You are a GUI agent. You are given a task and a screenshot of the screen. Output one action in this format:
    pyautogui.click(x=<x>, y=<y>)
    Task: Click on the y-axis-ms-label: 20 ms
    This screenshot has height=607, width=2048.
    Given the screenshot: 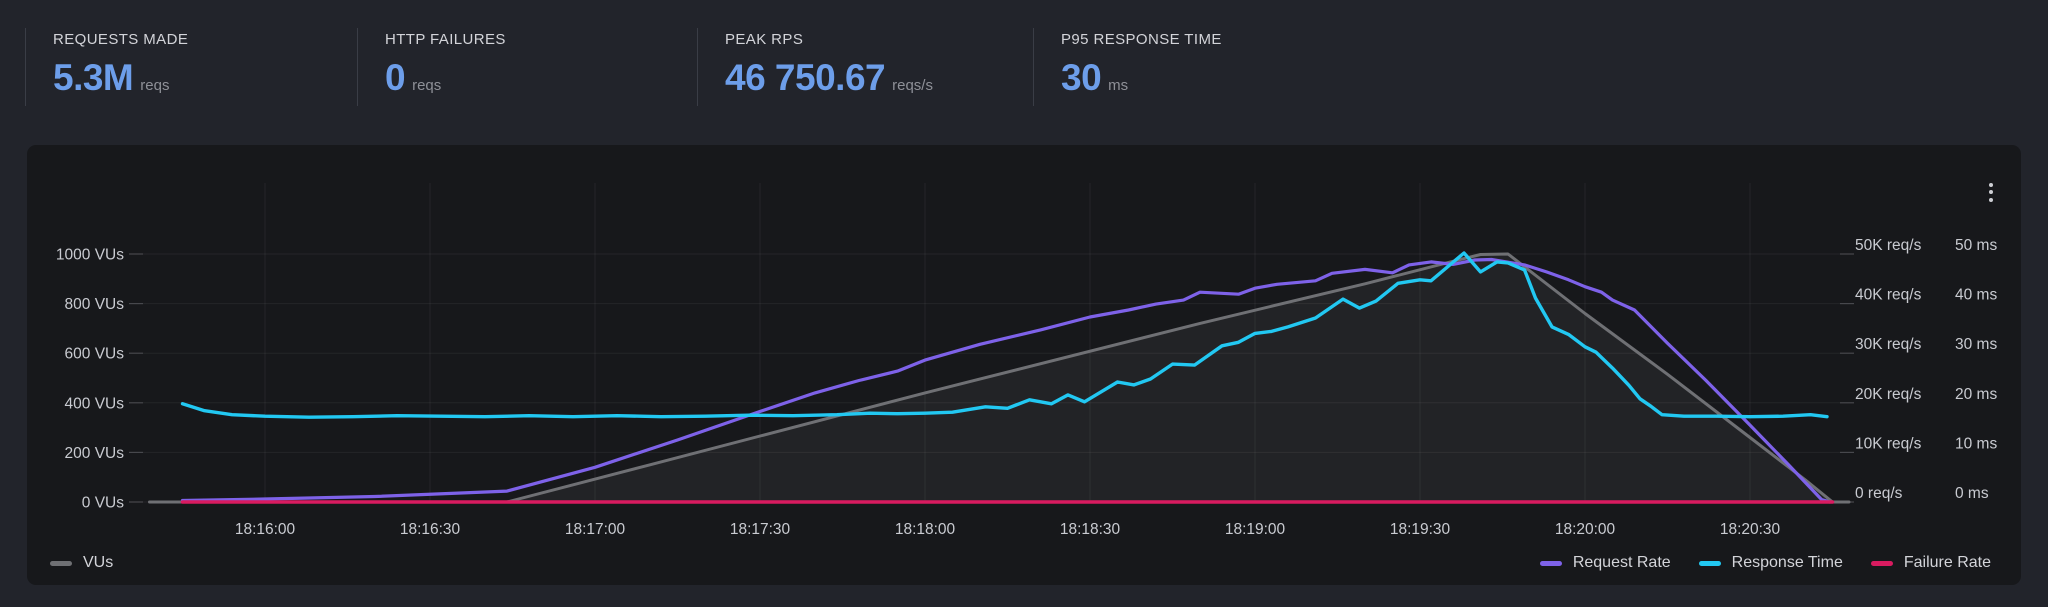 What is the action you would take?
    pyautogui.click(x=1976, y=394)
    